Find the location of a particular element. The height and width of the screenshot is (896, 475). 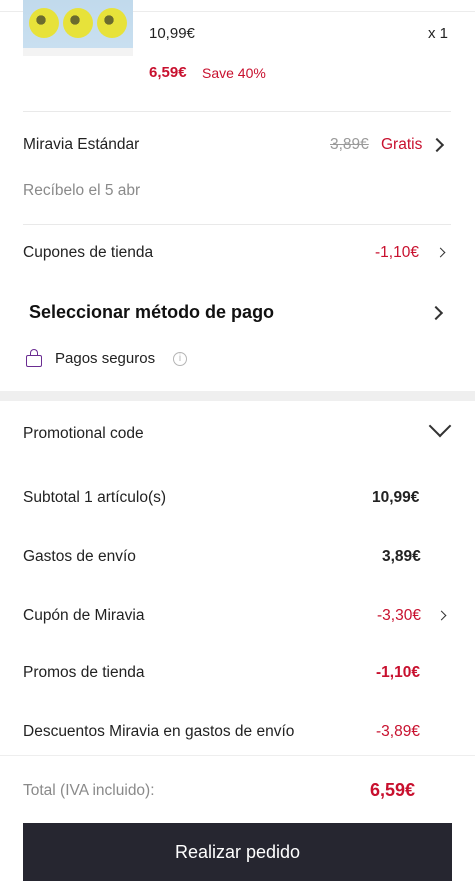

save-badge: Save 40% is located at coordinates (234, 73).